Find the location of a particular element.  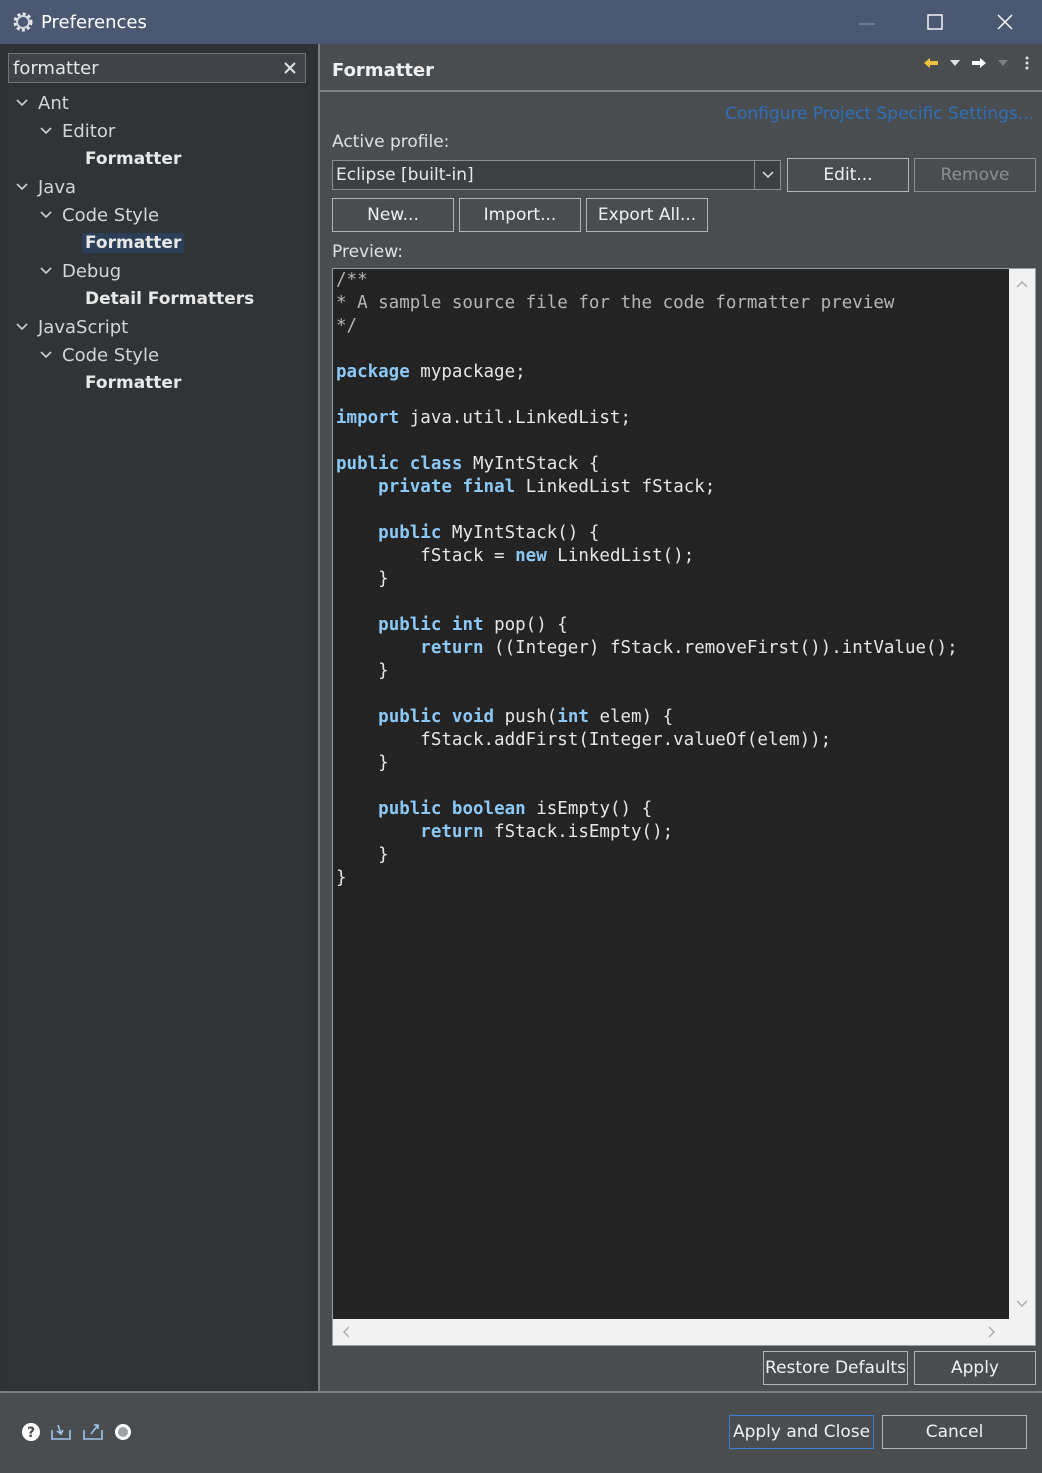

export-icon is located at coordinates (93, 1432).